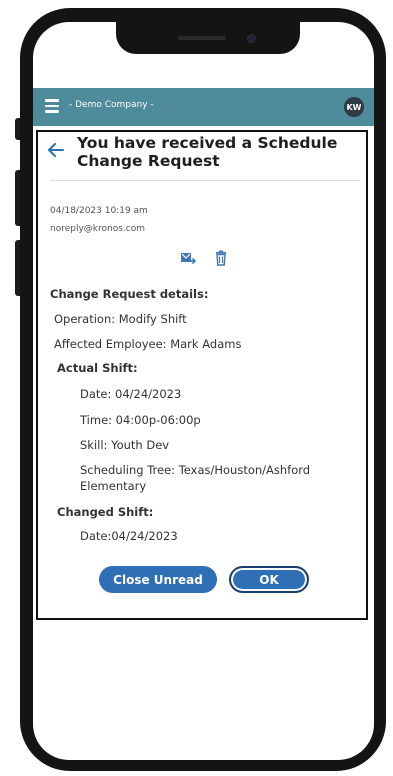  Describe the element at coordinates (202, 38) in the screenshot. I see `speaker-grille` at that location.